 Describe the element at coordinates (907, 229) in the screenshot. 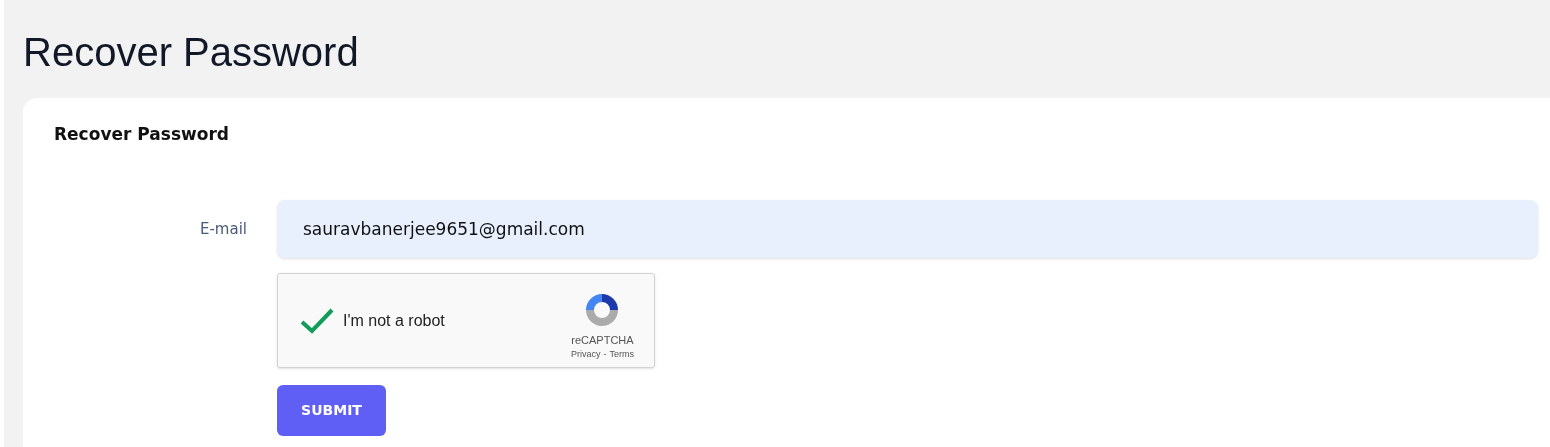

I see `email-field: sauravbanerjee9651@gmail.com` at that location.